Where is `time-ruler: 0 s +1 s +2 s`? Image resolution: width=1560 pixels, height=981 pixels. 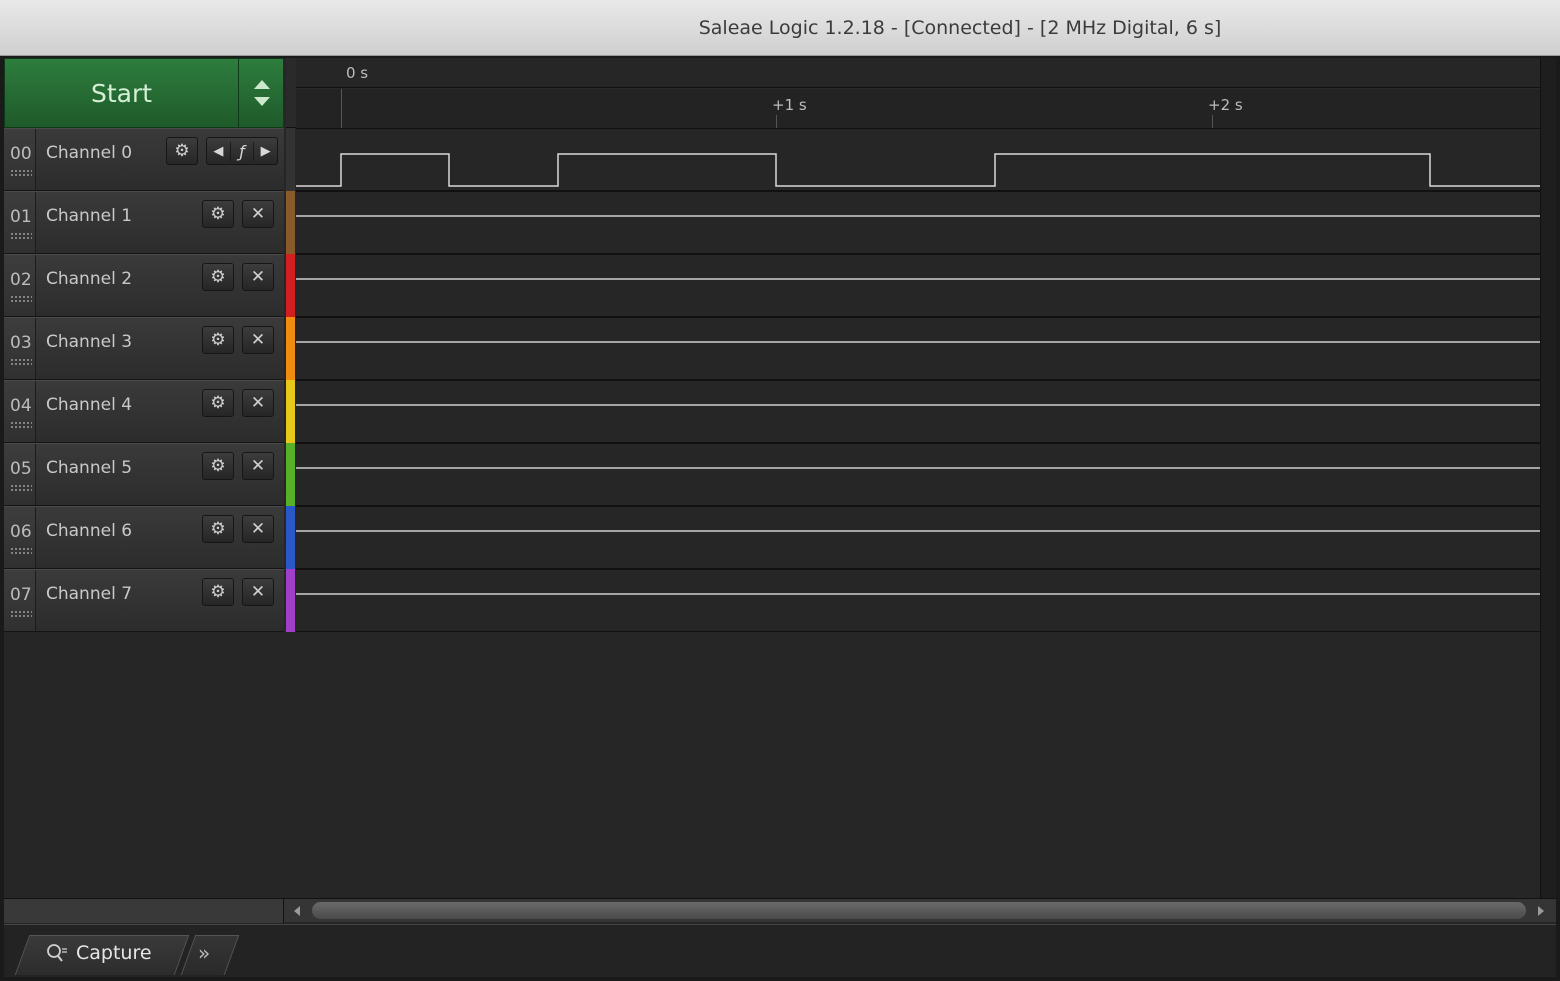
time-ruler: 0 s +1 s +2 s is located at coordinates (913, 93).